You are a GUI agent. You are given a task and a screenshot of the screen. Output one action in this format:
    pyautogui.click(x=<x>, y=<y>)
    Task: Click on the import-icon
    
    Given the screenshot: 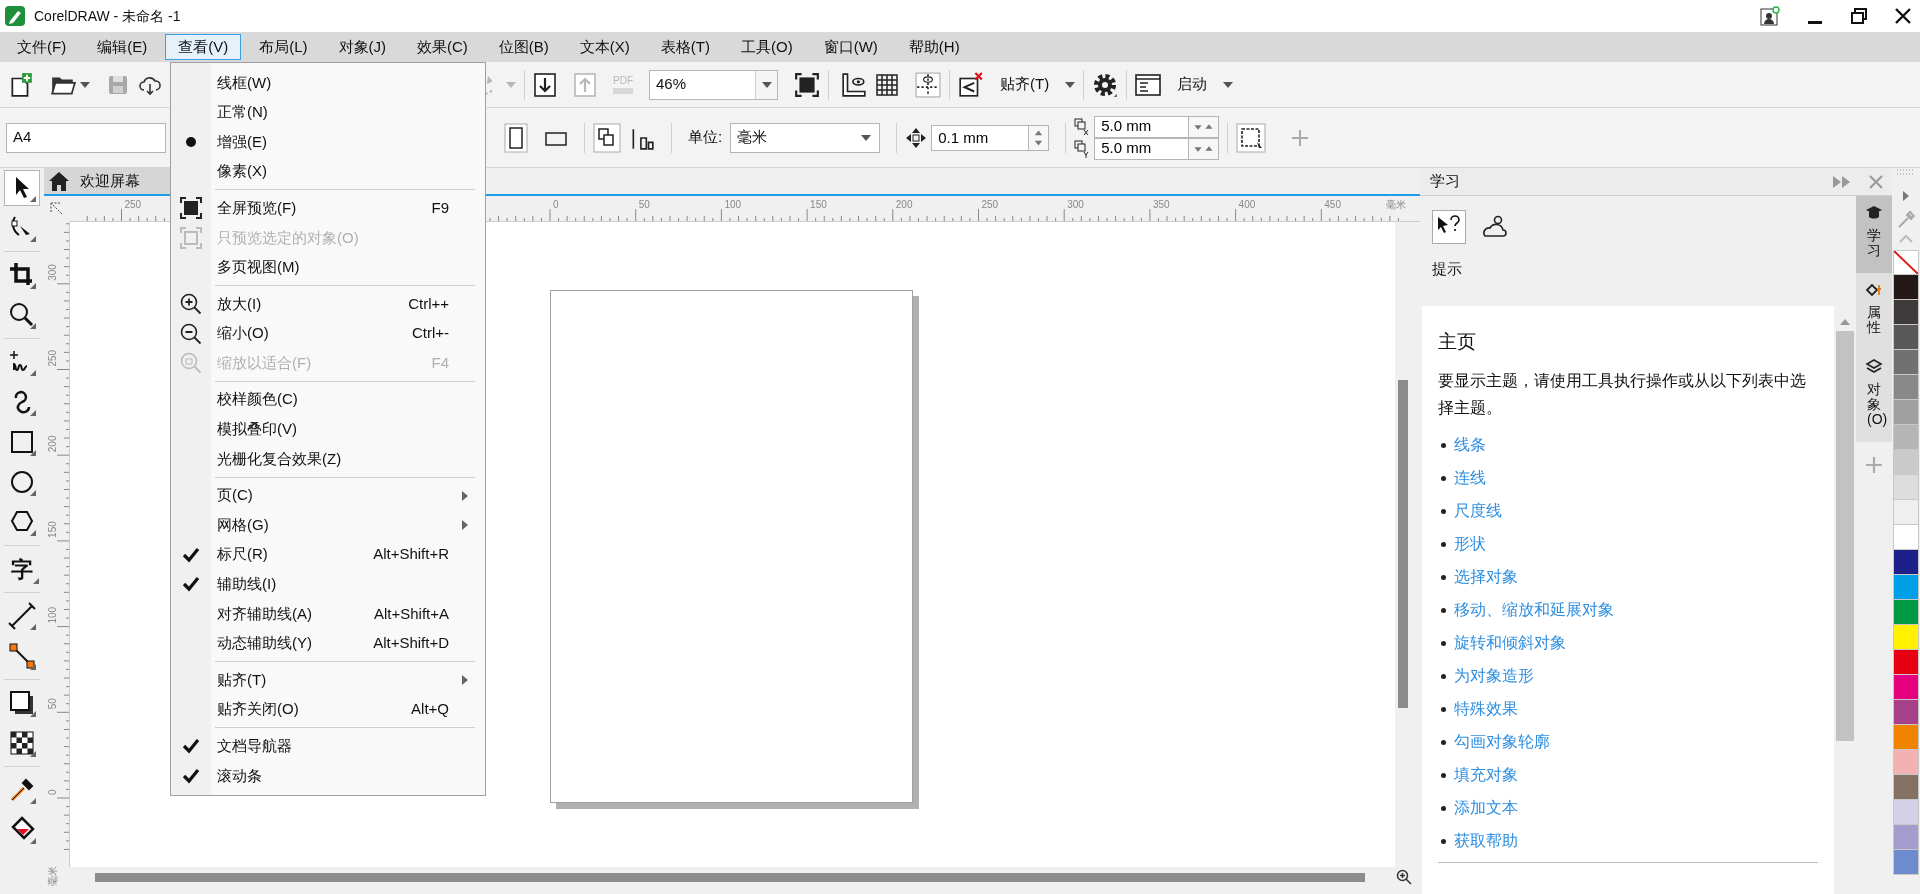 What is the action you would take?
    pyautogui.click(x=545, y=84)
    